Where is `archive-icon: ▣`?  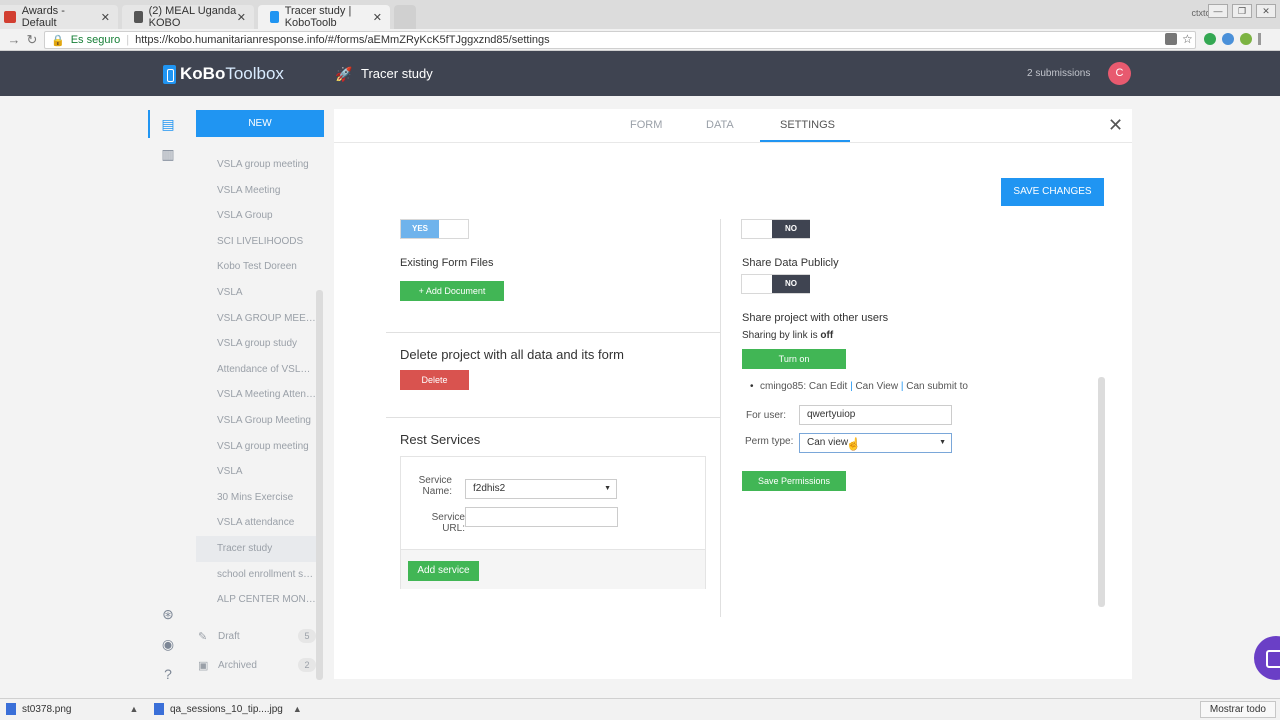 archive-icon: ▣ is located at coordinates (203, 666).